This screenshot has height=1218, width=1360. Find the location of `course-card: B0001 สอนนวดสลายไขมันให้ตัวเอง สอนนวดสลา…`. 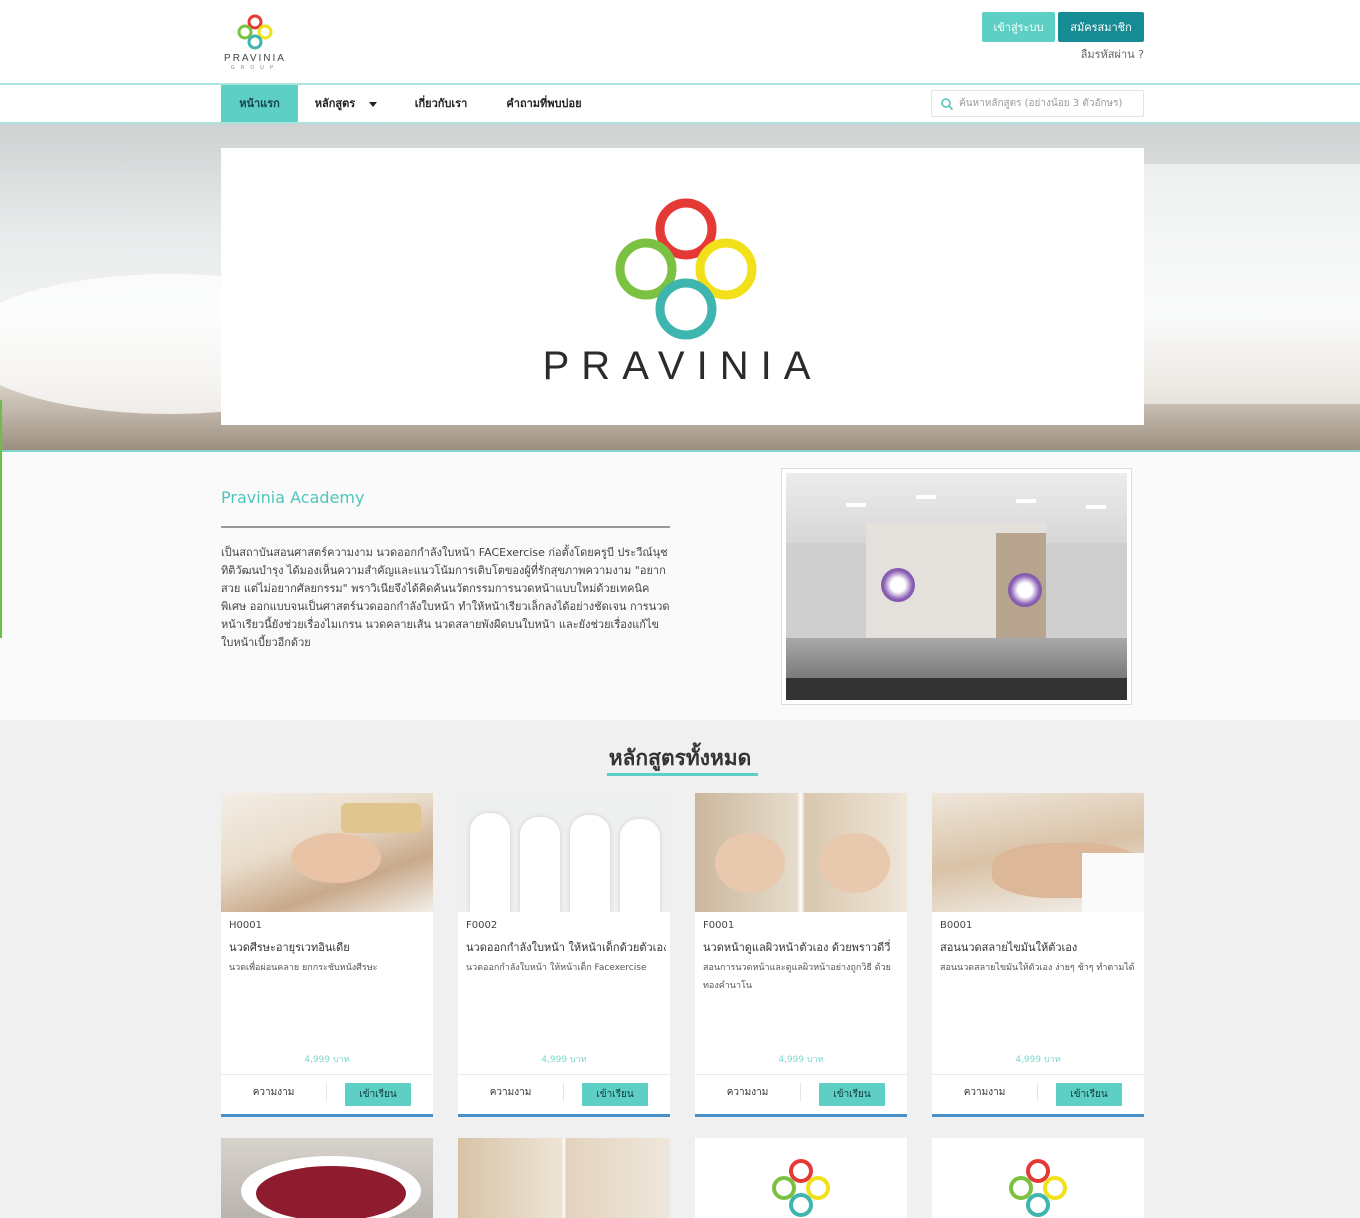

course-card: B0001 สอนนวดสลายไขมันให้ตัวเอง สอนนวดสลา… is located at coordinates (1038, 955).